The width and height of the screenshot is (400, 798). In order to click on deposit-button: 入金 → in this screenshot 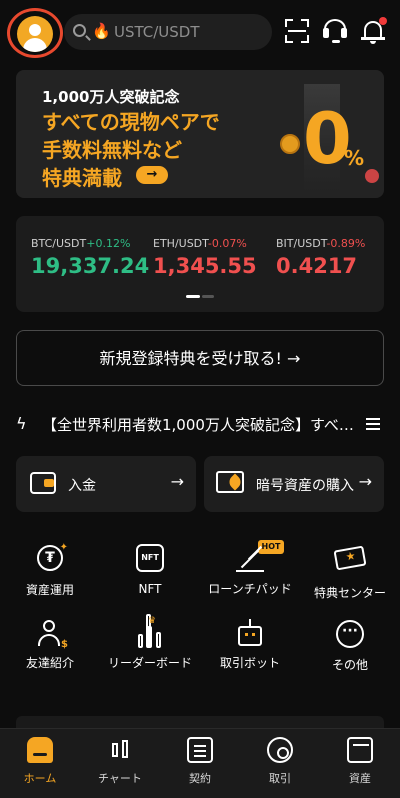, I will do `click(106, 484)`.